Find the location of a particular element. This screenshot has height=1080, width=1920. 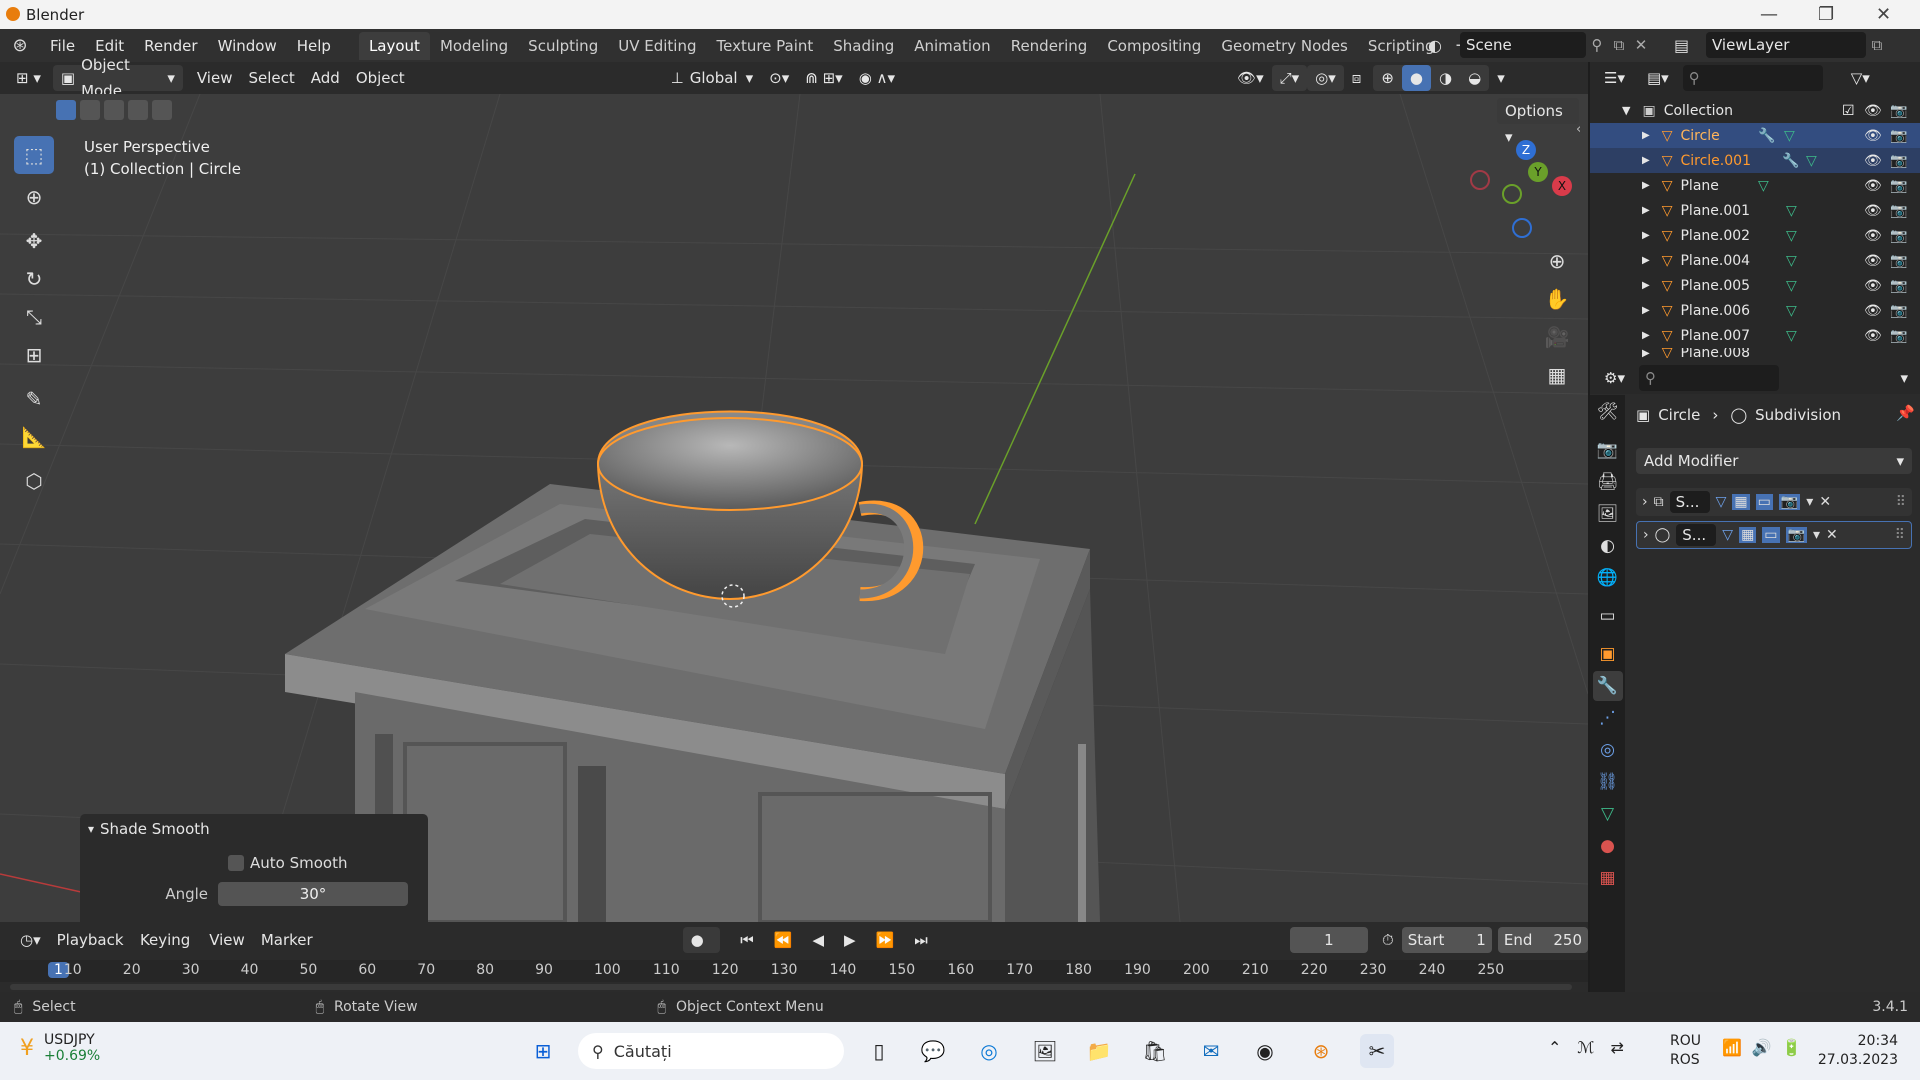

outliner-search-input: ⚲ is located at coordinates (1752, 78).